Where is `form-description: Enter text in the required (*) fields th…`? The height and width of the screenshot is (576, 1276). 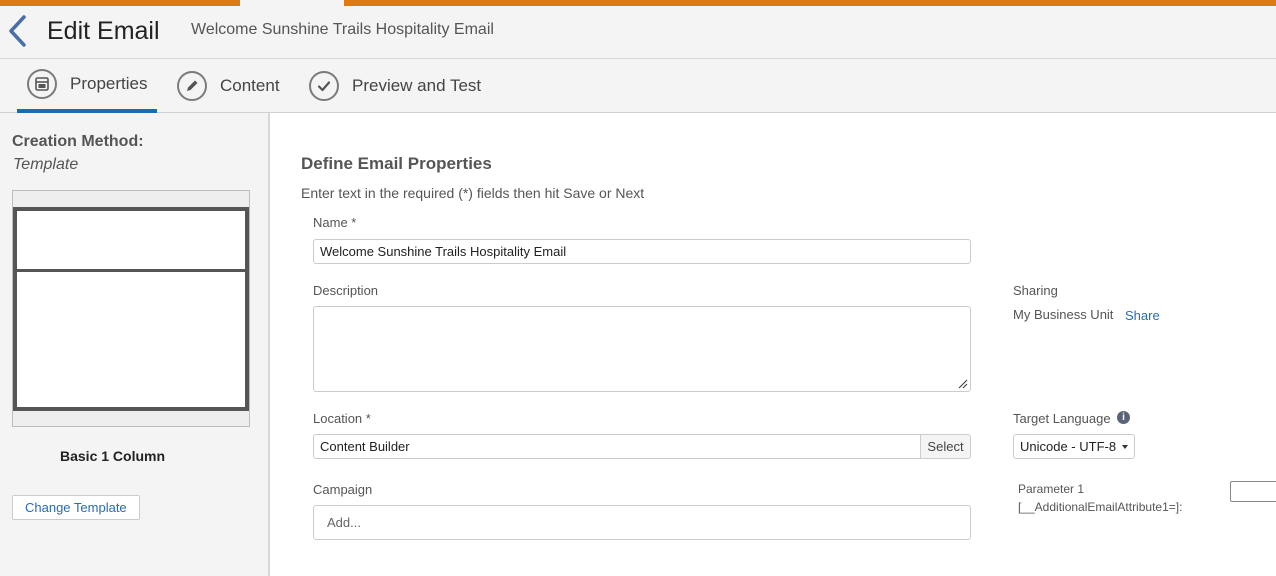
form-description: Enter text in the required (*) fields th… is located at coordinates (473, 193).